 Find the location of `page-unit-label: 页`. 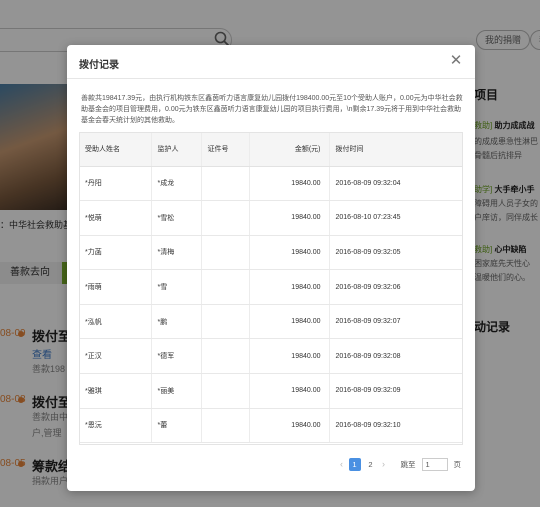

page-unit-label: 页 is located at coordinates (457, 464).